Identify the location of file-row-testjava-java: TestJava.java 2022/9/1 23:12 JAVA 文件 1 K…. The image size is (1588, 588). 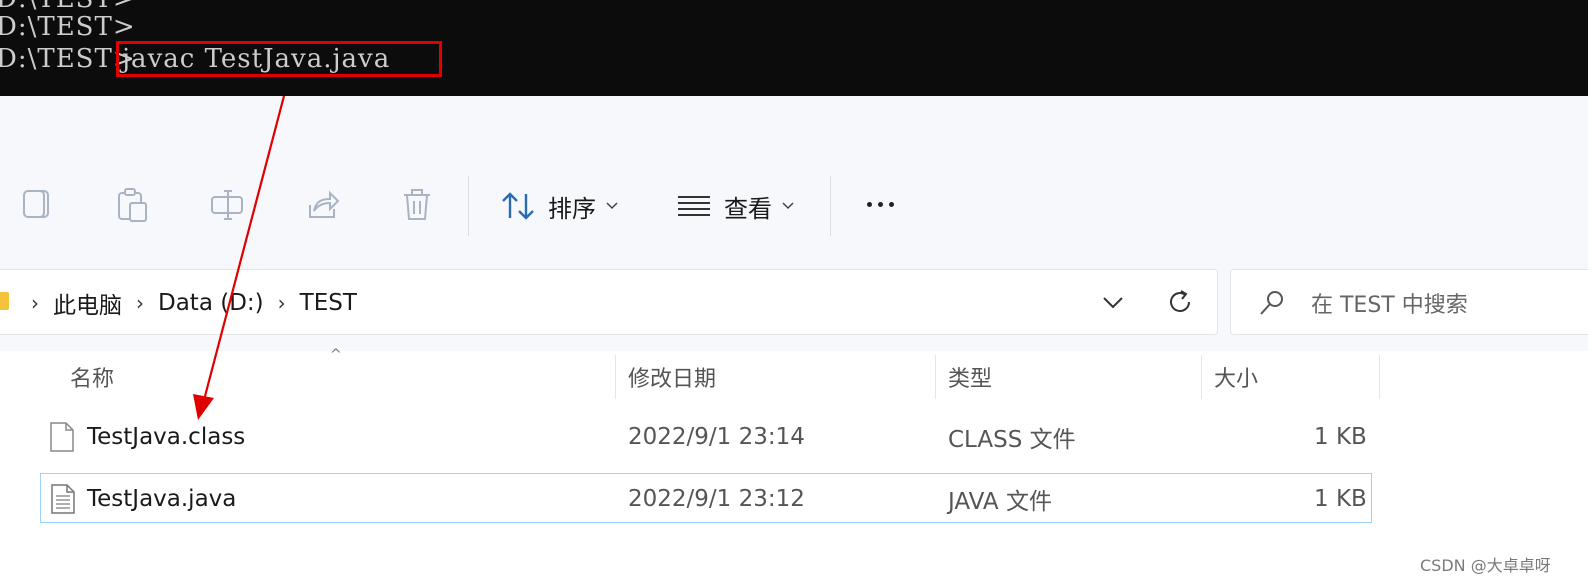
(706, 498).